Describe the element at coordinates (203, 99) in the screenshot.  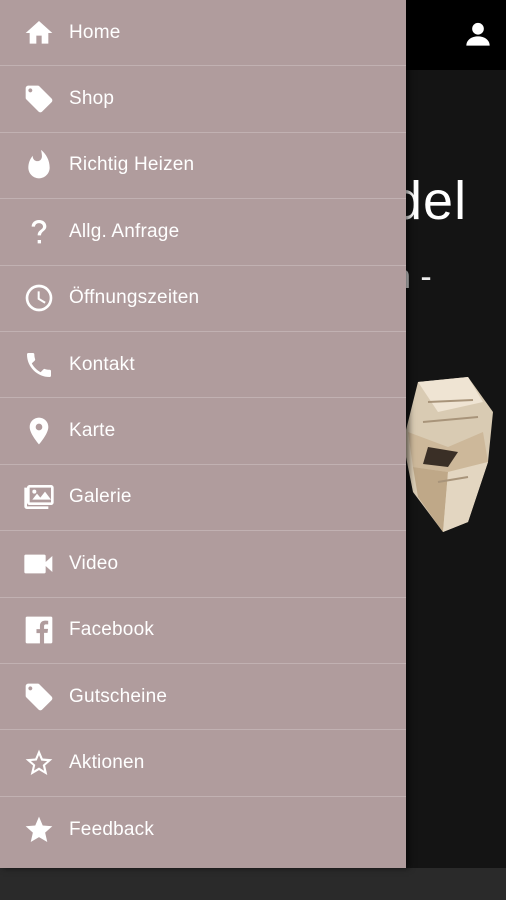
I see `menu-item-shop: Shop` at that location.